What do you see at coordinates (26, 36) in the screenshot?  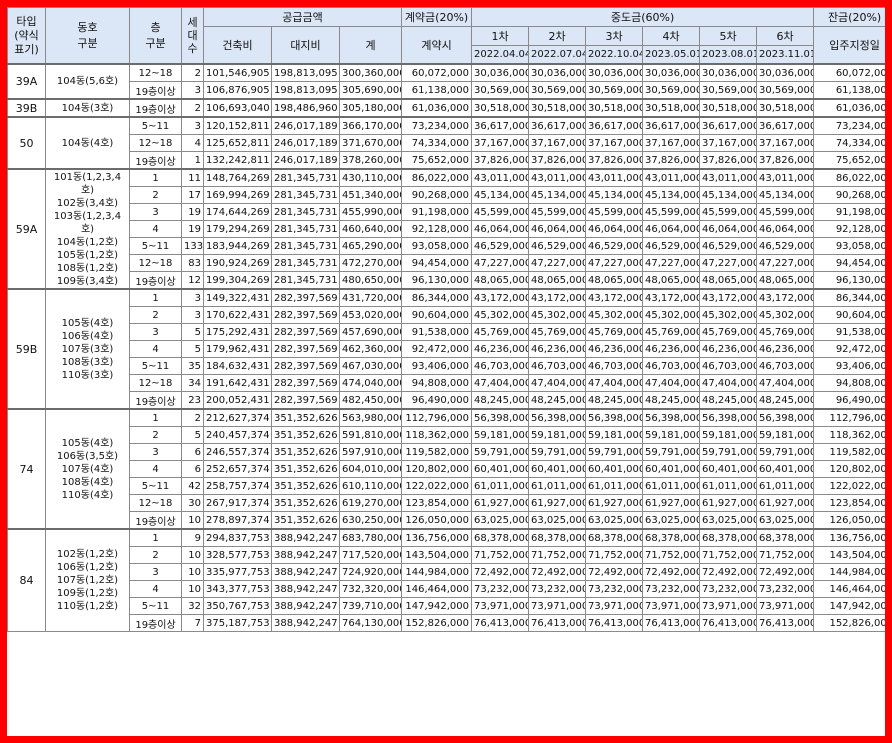 I see `header-type: 타입 (약식 표기)` at bounding box center [26, 36].